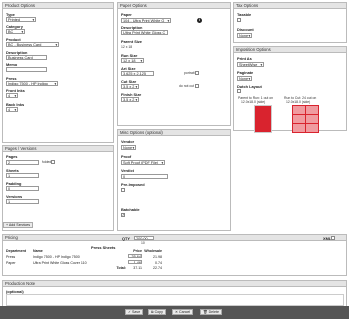 The height and width of the screenshot is (319, 349). I want to click on total-wholesale: 22.74, so click(157, 268).